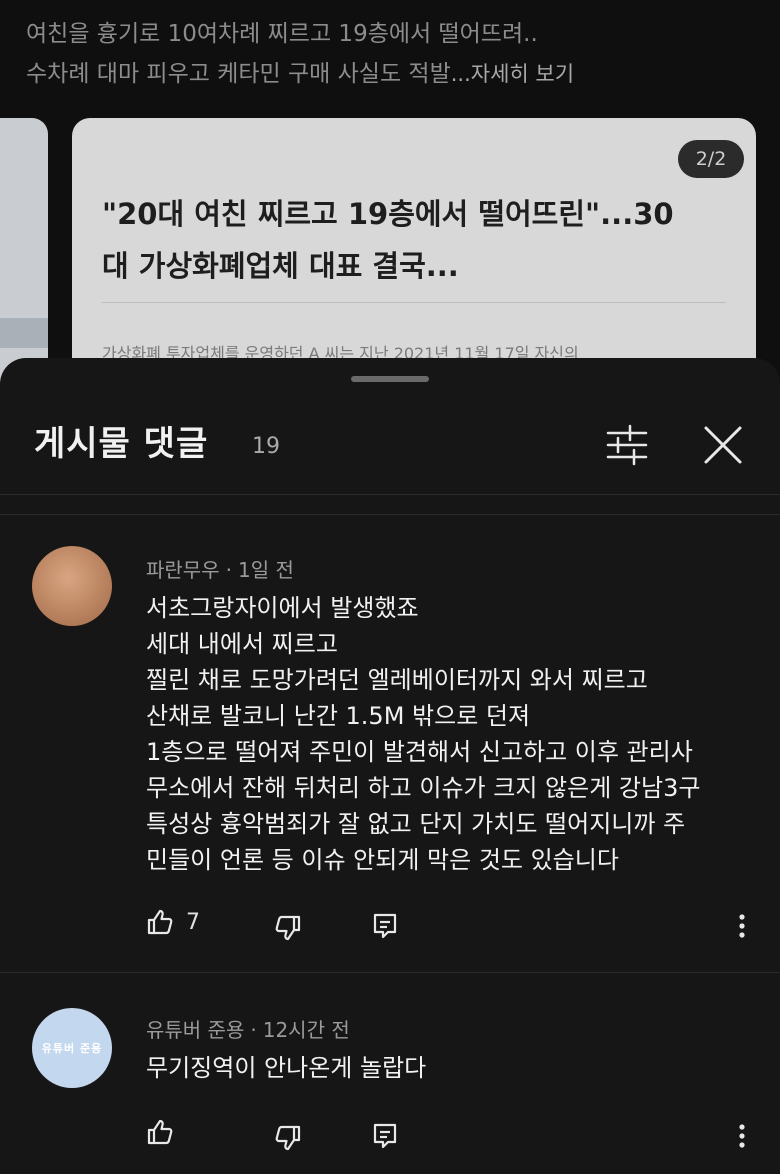 This screenshot has height=1174, width=780. Describe the element at coordinates (265, 570) in the screenshot. I see `comment-time: 1일 전` at that location.